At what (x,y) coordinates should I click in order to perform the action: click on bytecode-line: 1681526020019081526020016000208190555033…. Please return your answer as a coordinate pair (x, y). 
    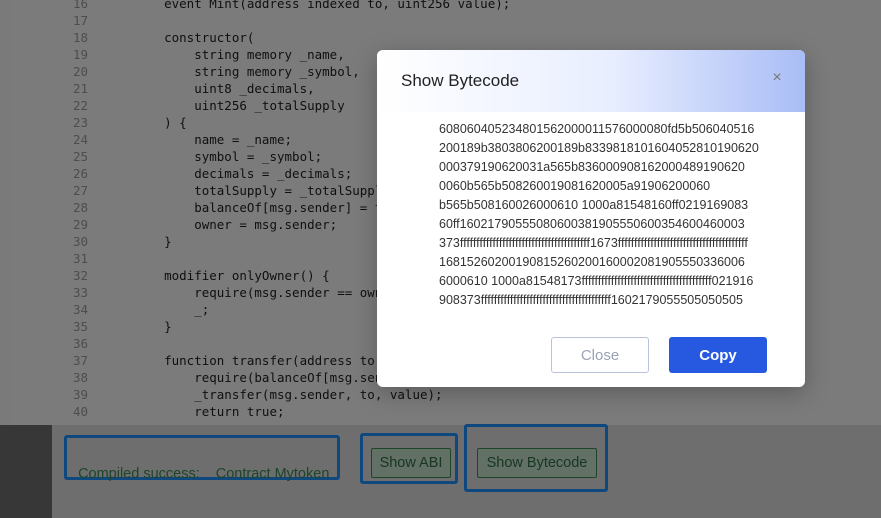
    Looking at the image, I should click on (592, 262).